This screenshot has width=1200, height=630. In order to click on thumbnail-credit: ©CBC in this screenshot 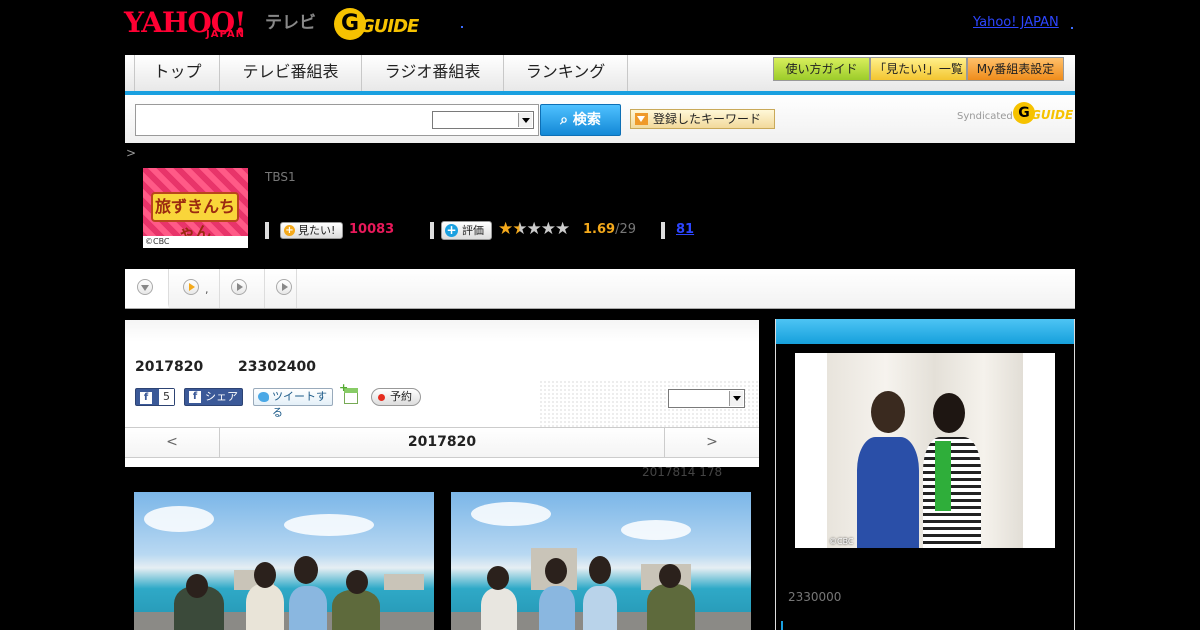, I will do `click(195, 242)`.